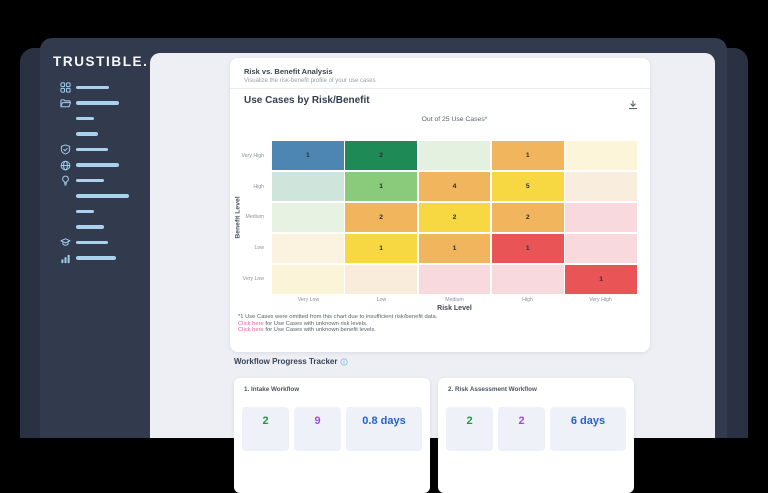 Image resolution: width=768 pixels, height=493 pixels. I want to click on x-tick-label: Very High, so click(600, 300).